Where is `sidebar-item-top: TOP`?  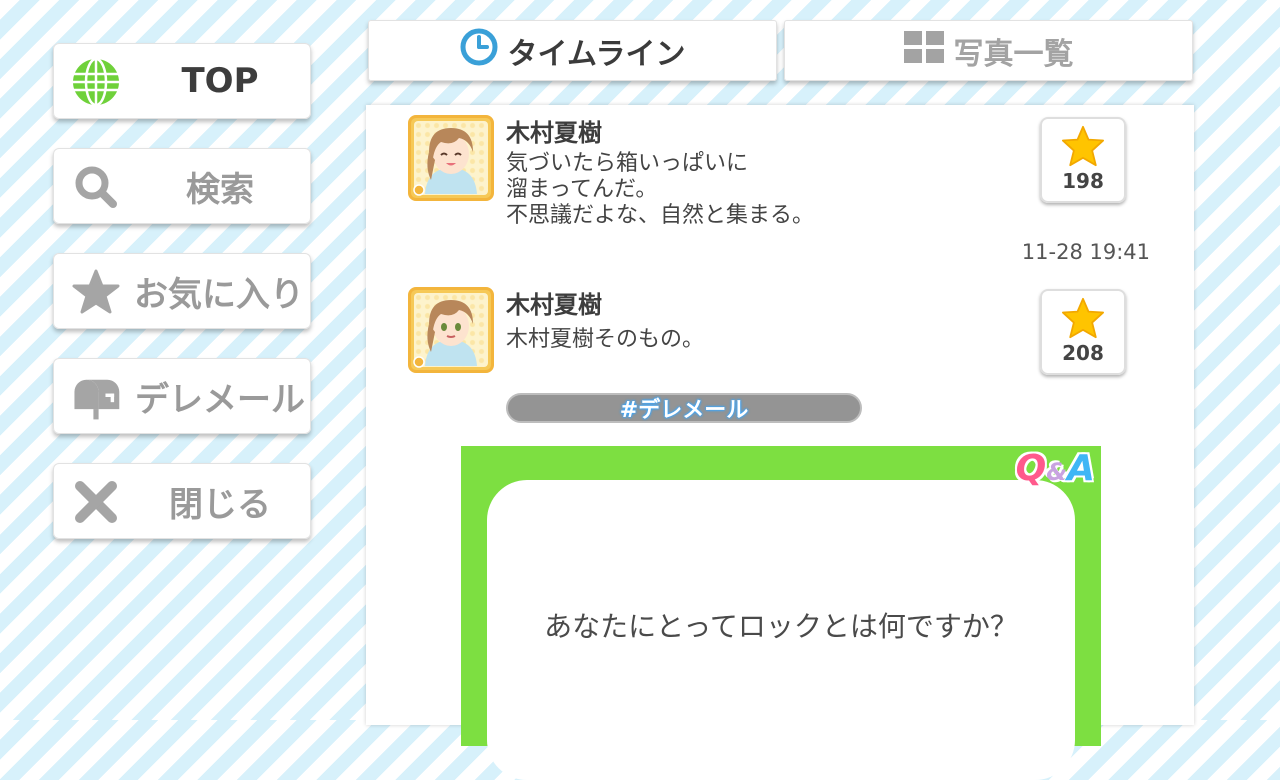
sidebar-item-top: TOP is located at coordinates (182, 81).